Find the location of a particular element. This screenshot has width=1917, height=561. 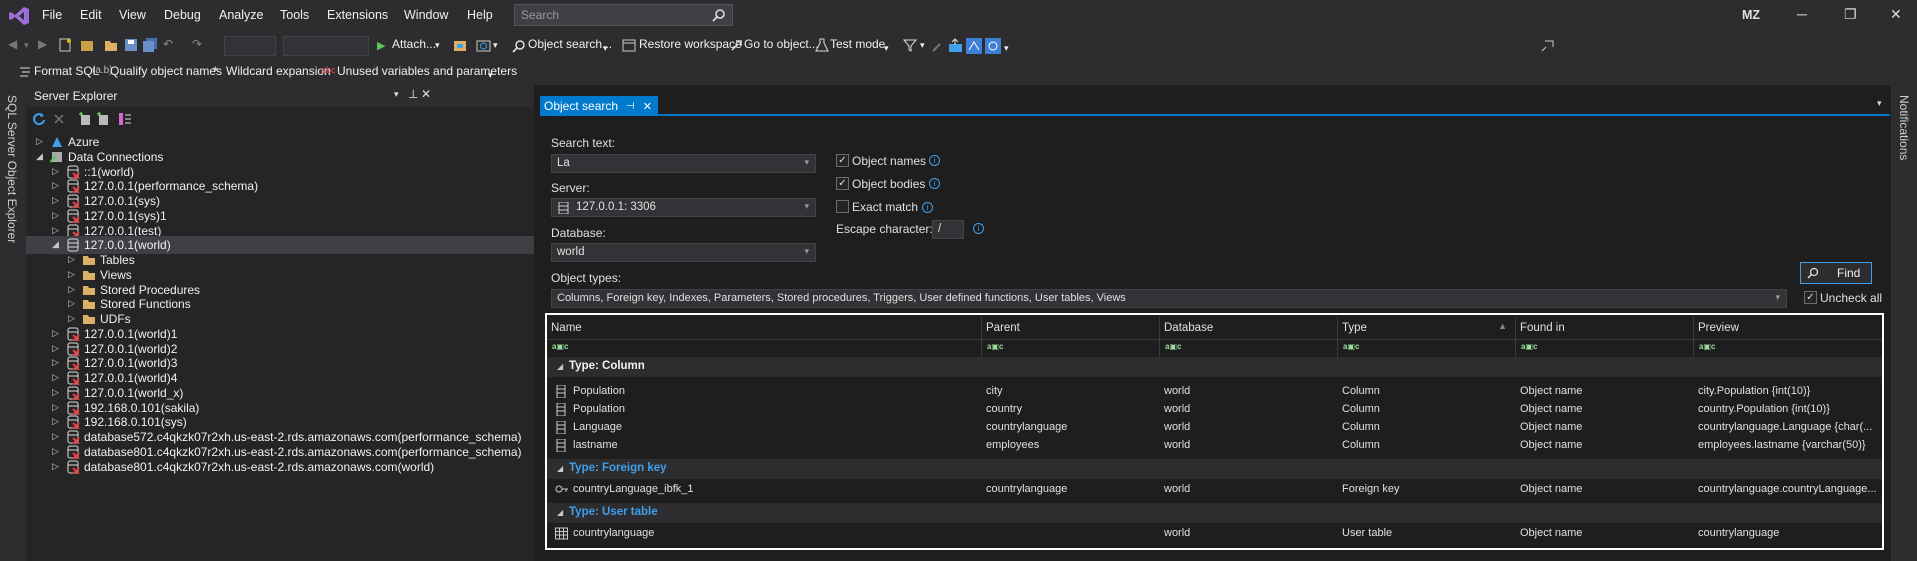

tab-list-dropdown-icon: ▾ is located at coordinates (1879, 103).